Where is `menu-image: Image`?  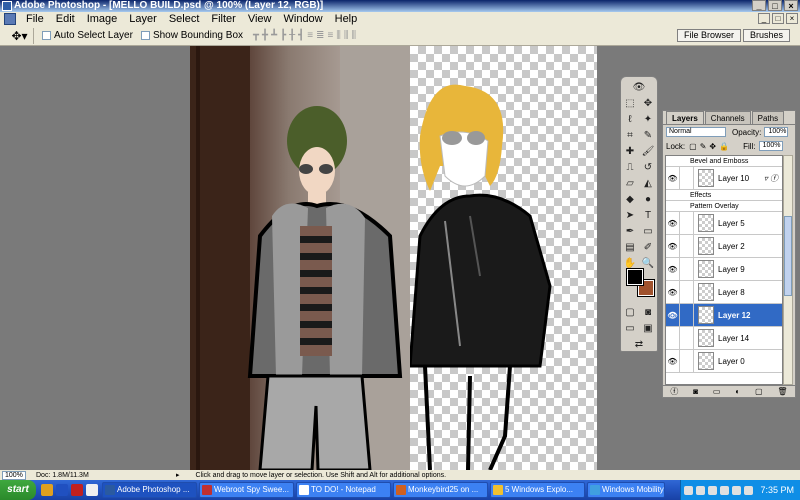 menu-image: Image is located at coordinates (102, 19).